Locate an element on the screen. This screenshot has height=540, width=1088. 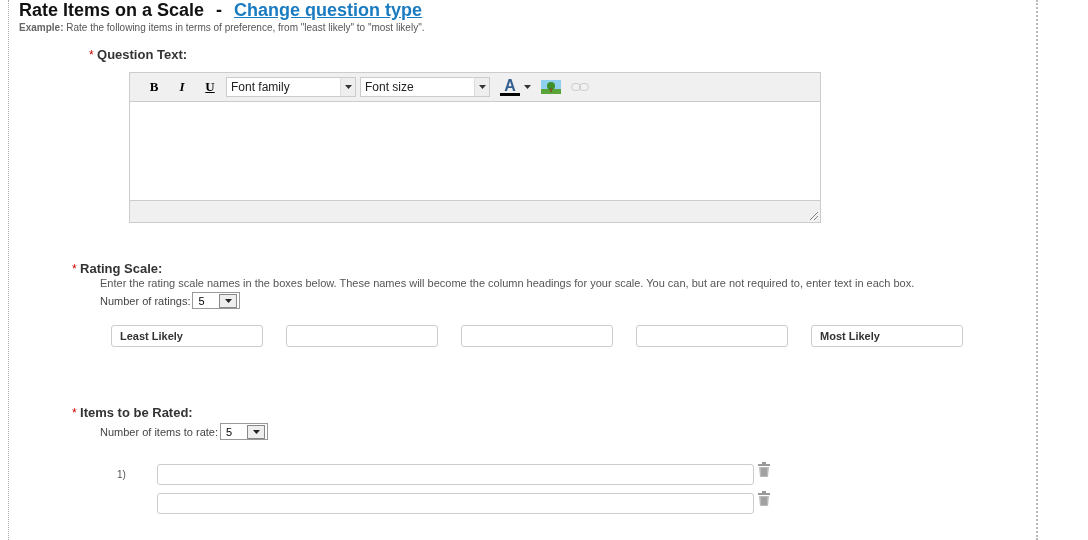
link-icon is located at coordinates (580, 87).